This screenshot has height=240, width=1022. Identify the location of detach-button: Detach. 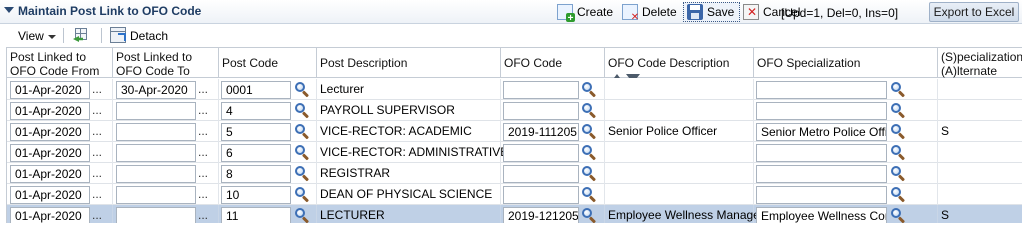
(149, 36).